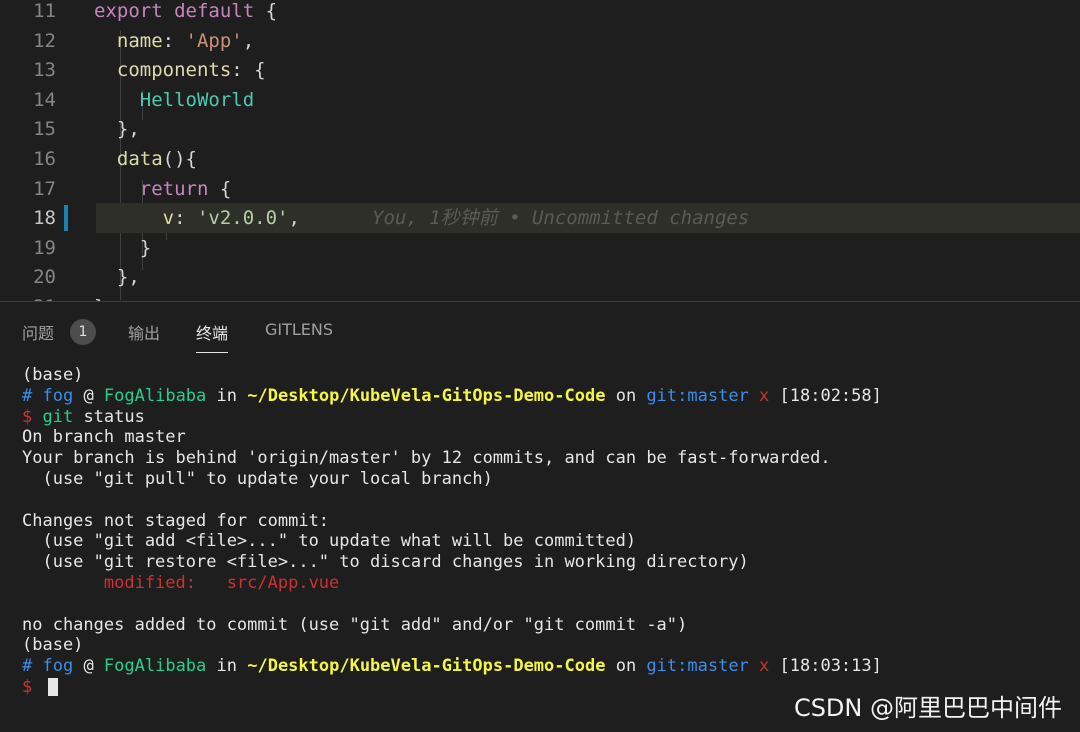  I want to click on code-text: v: 'v2.0.0',, so click(197, 218).